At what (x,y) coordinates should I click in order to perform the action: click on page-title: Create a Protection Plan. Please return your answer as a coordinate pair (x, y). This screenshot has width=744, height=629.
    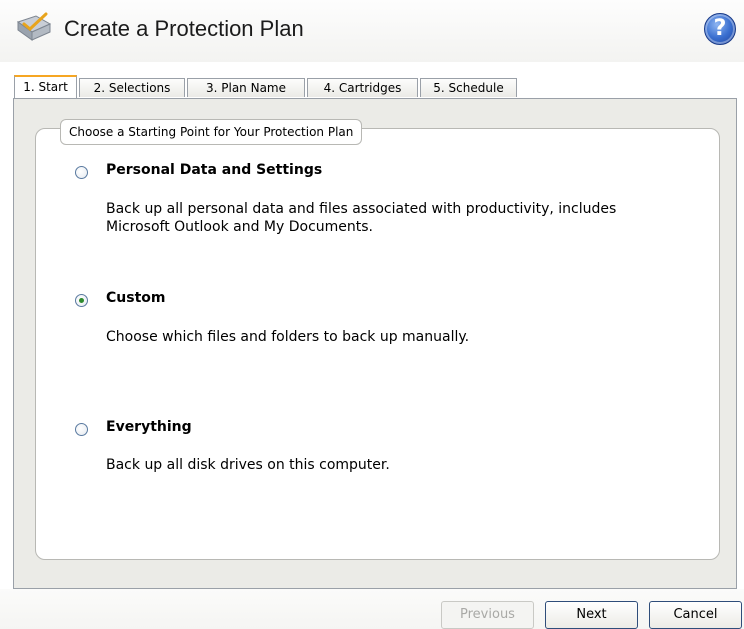
    Looking at the image, I should click on (184, 28).